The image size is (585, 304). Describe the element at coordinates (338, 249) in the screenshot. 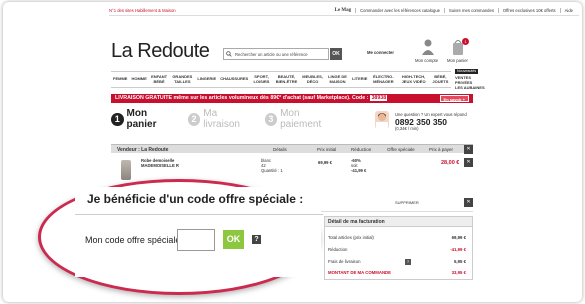

I see `billing-label: Réduction` at that location.